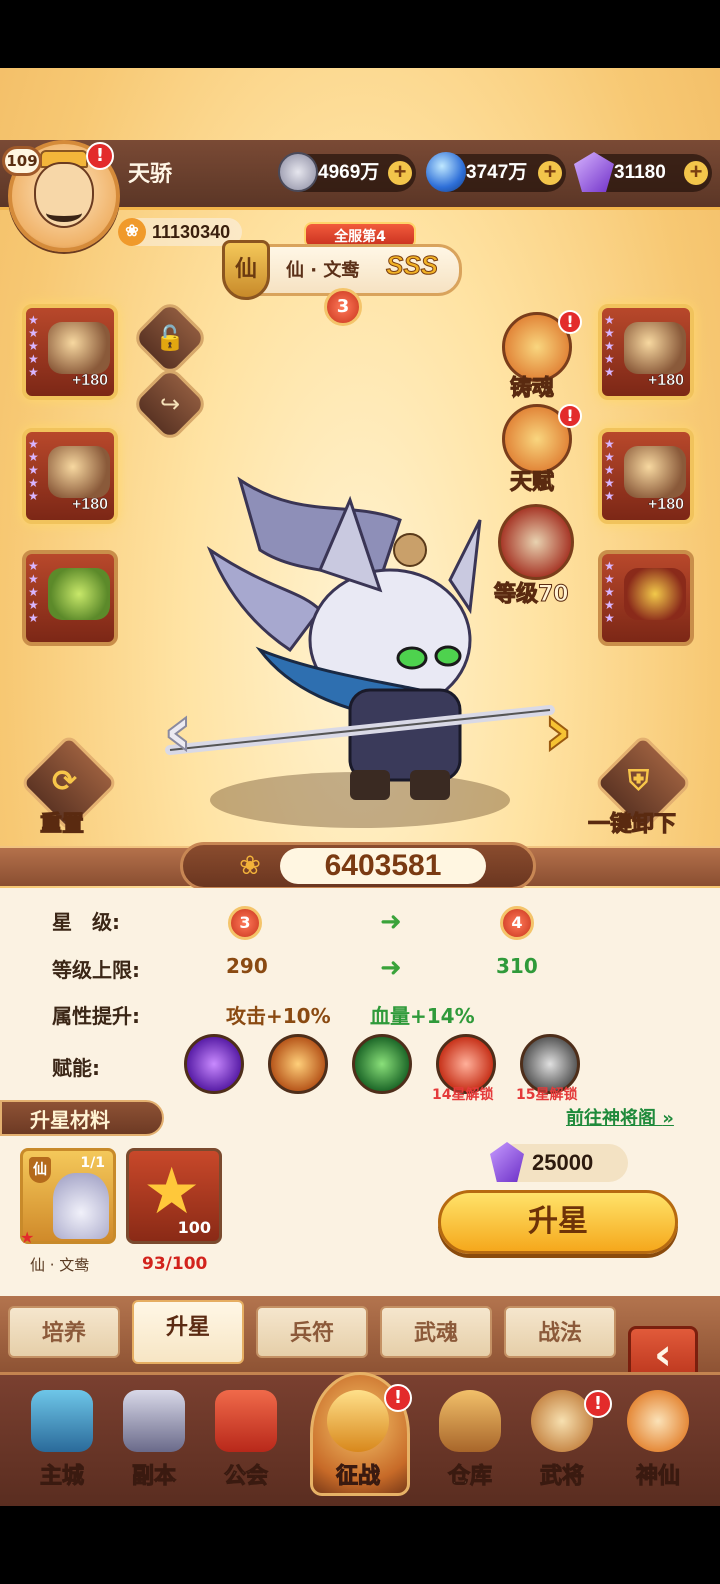  Describe the element at coordinates (382, 1064) in the screenshot. I see `green-swords-icon` at that location.